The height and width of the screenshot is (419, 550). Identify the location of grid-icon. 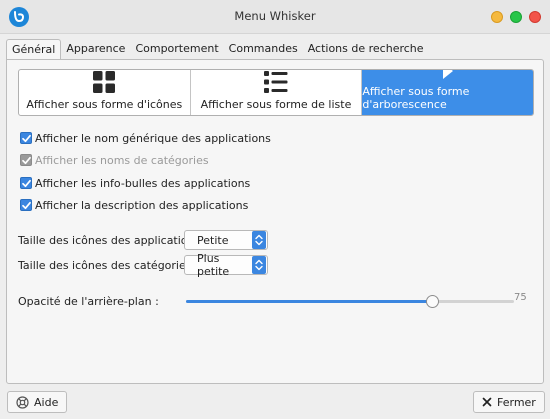
(104, 81).